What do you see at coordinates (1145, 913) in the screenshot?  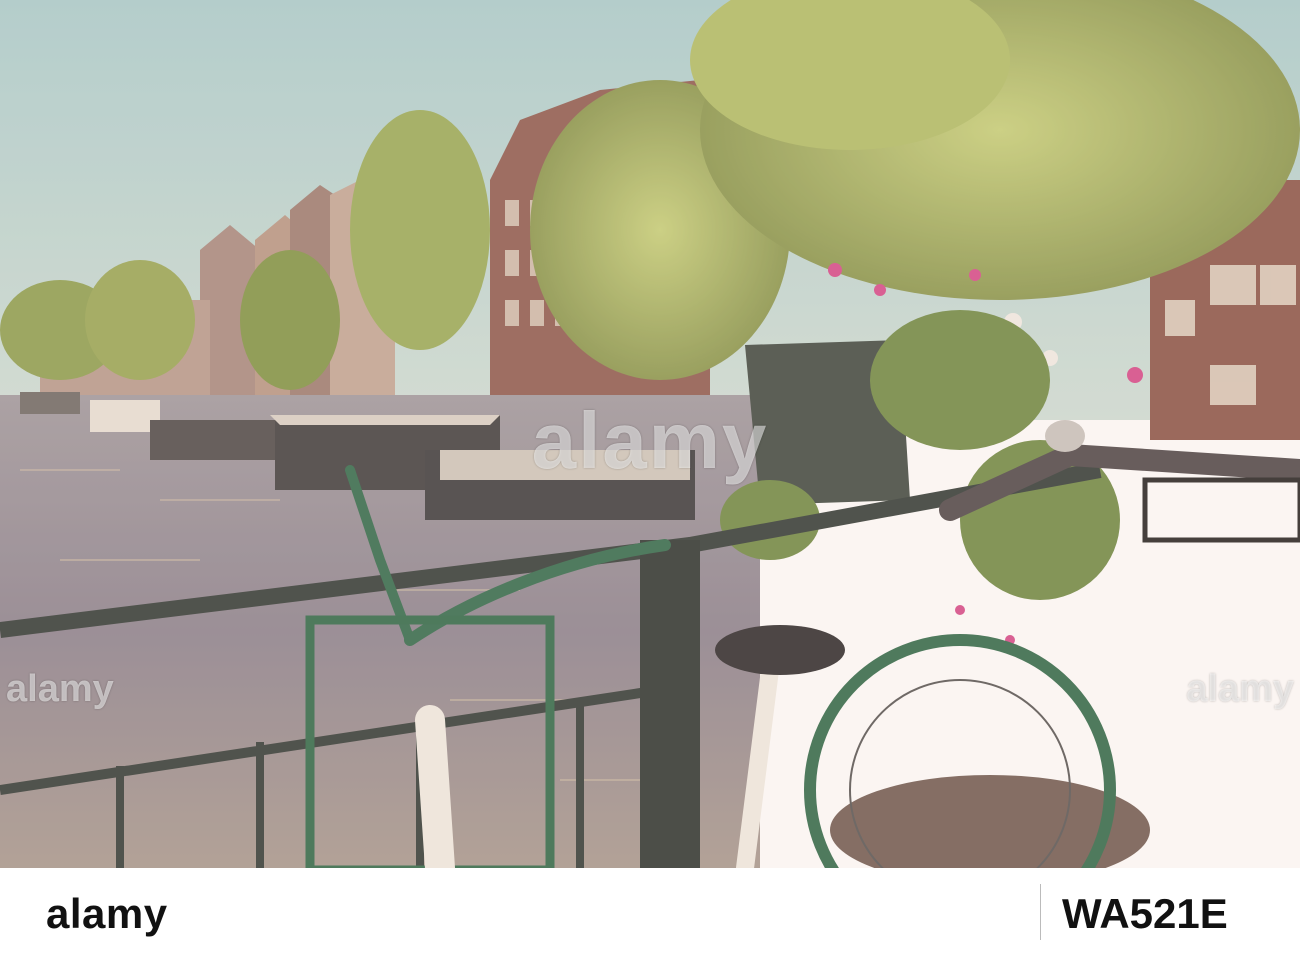 I see `image-id: WA521E` at bounding box center [1145, 913].